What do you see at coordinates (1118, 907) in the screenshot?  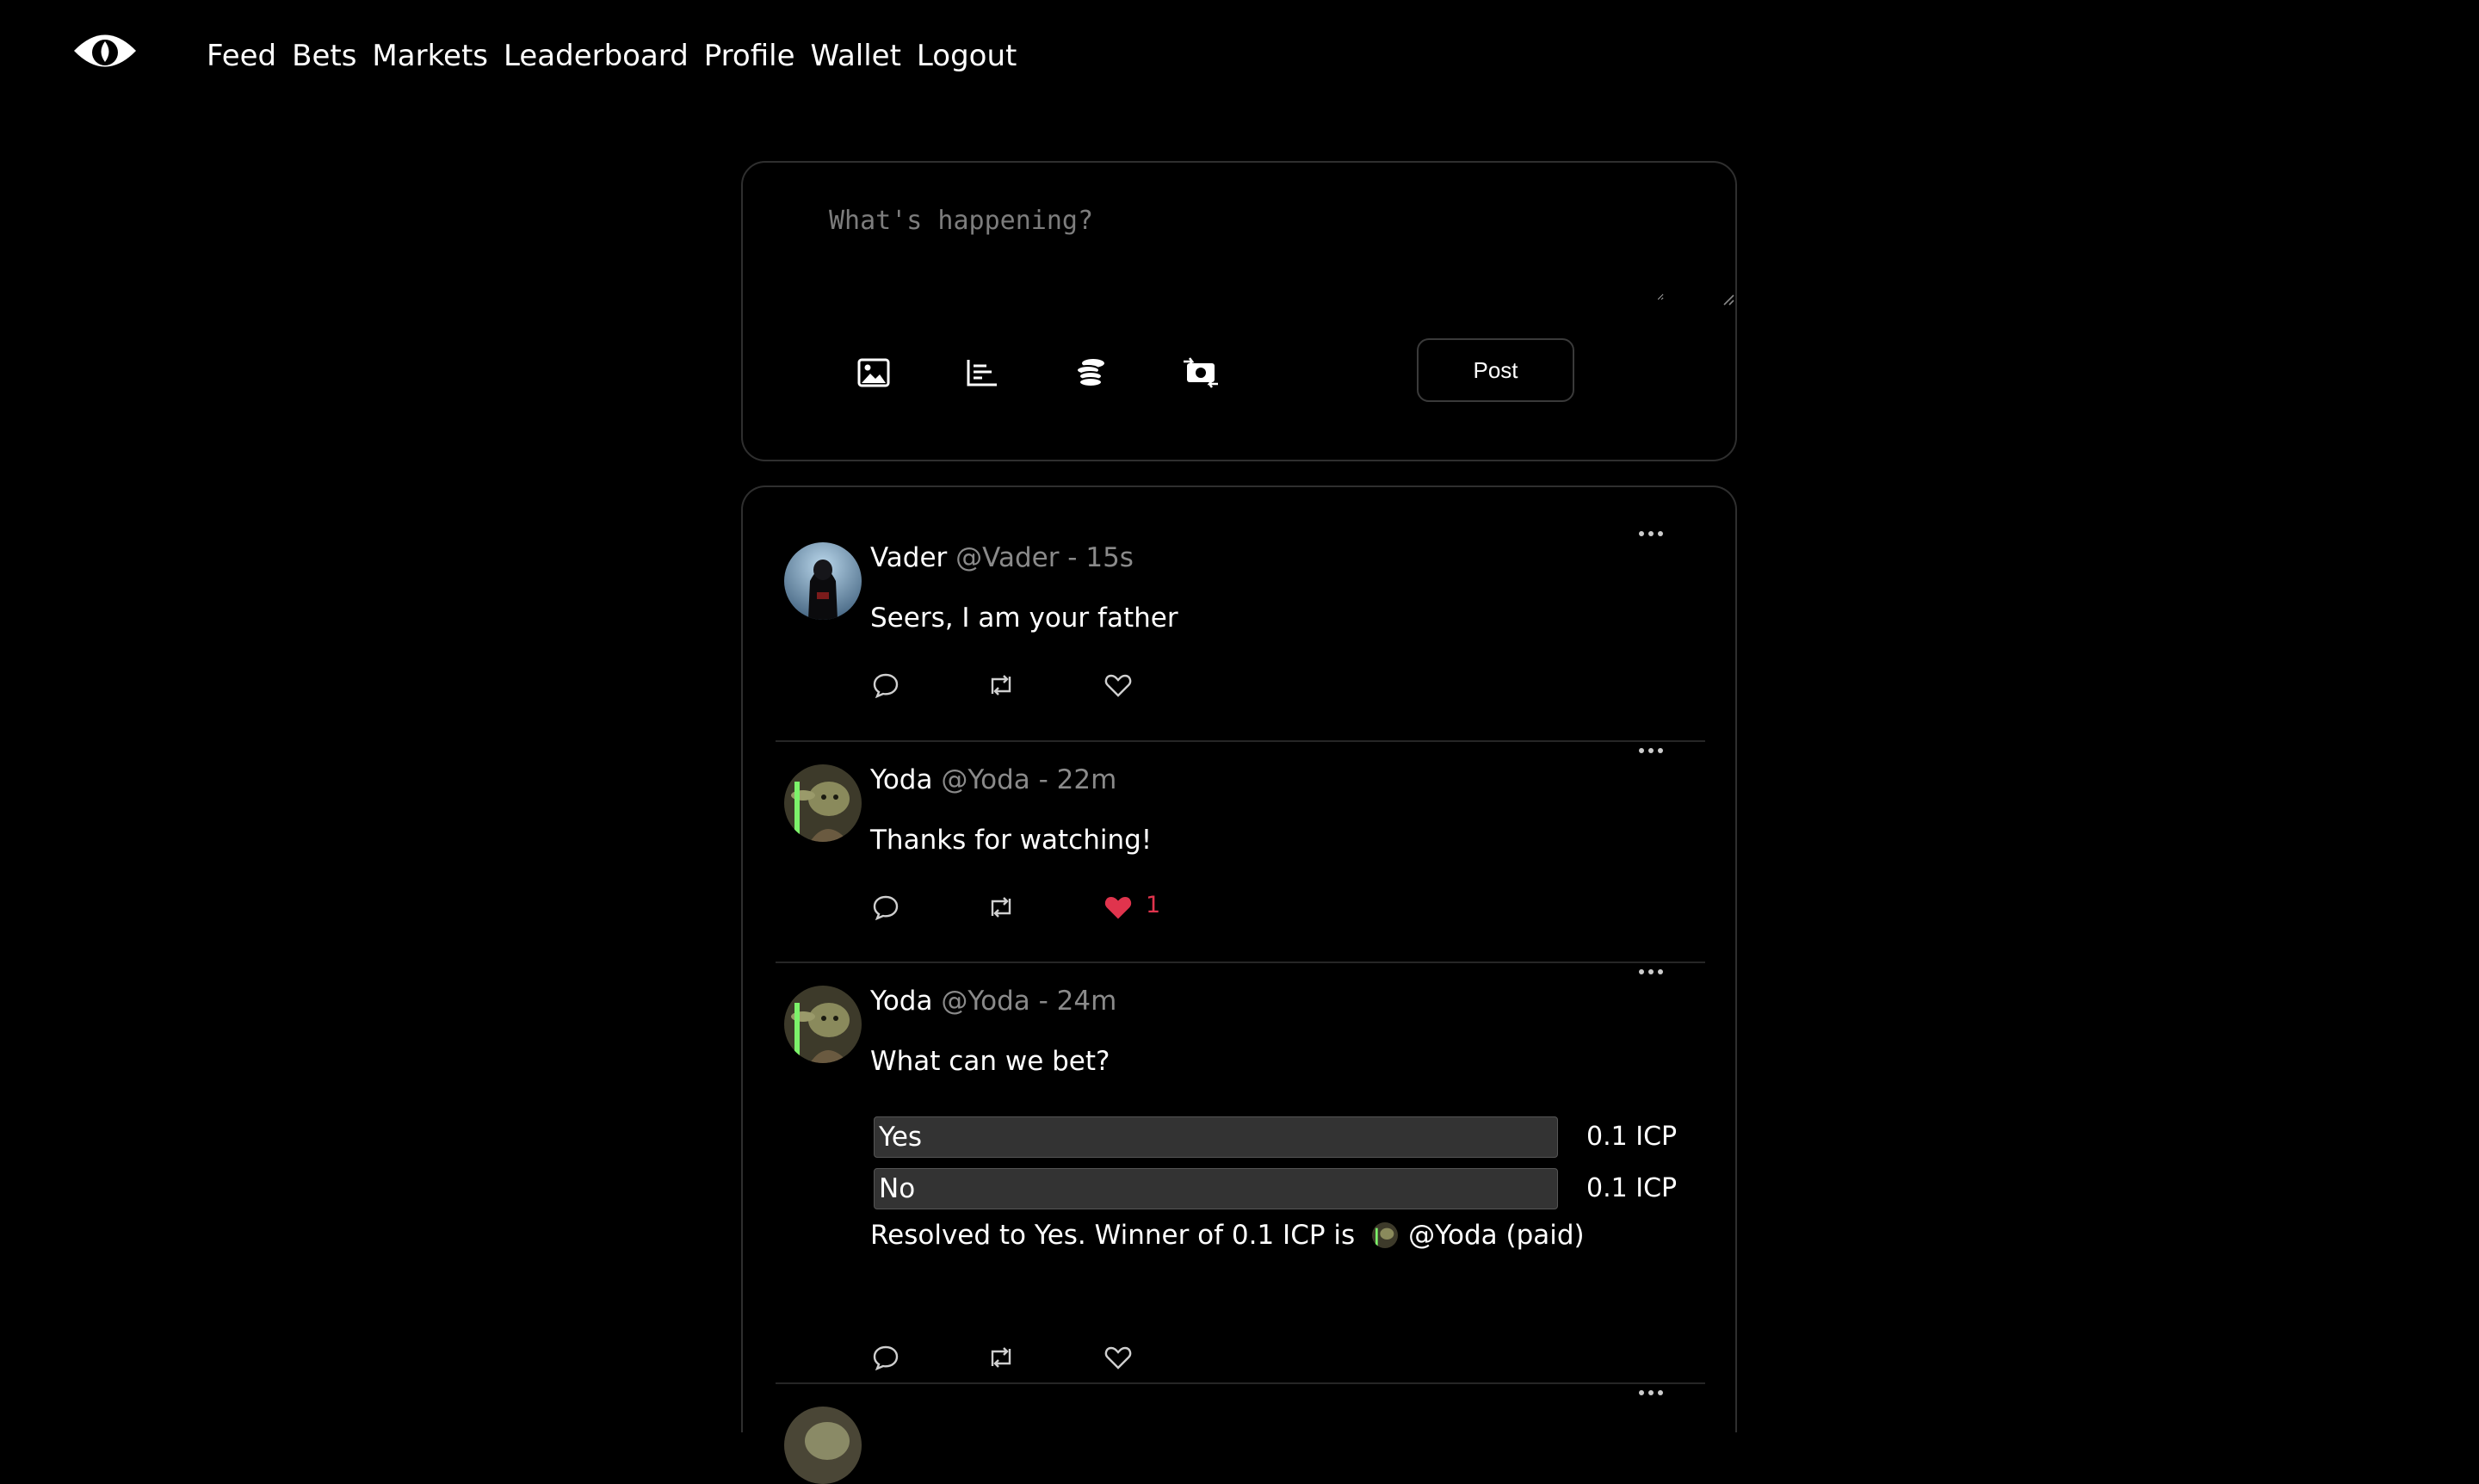 I see `liked-heart-icon` at bounding box center [1118, 907].